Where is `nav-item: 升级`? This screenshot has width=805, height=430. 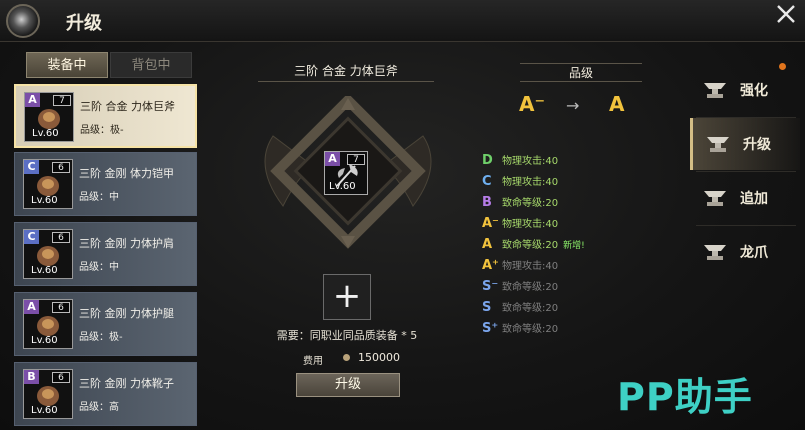 nav-item: 升级 is located at coordinates (745, 144).